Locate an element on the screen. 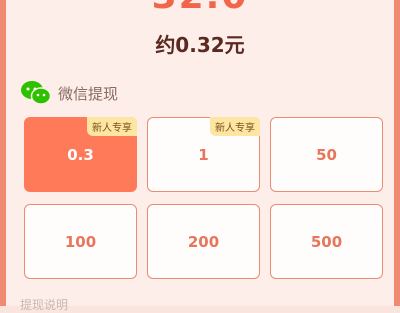  wechat-icon is located at coordinates (36, 93).